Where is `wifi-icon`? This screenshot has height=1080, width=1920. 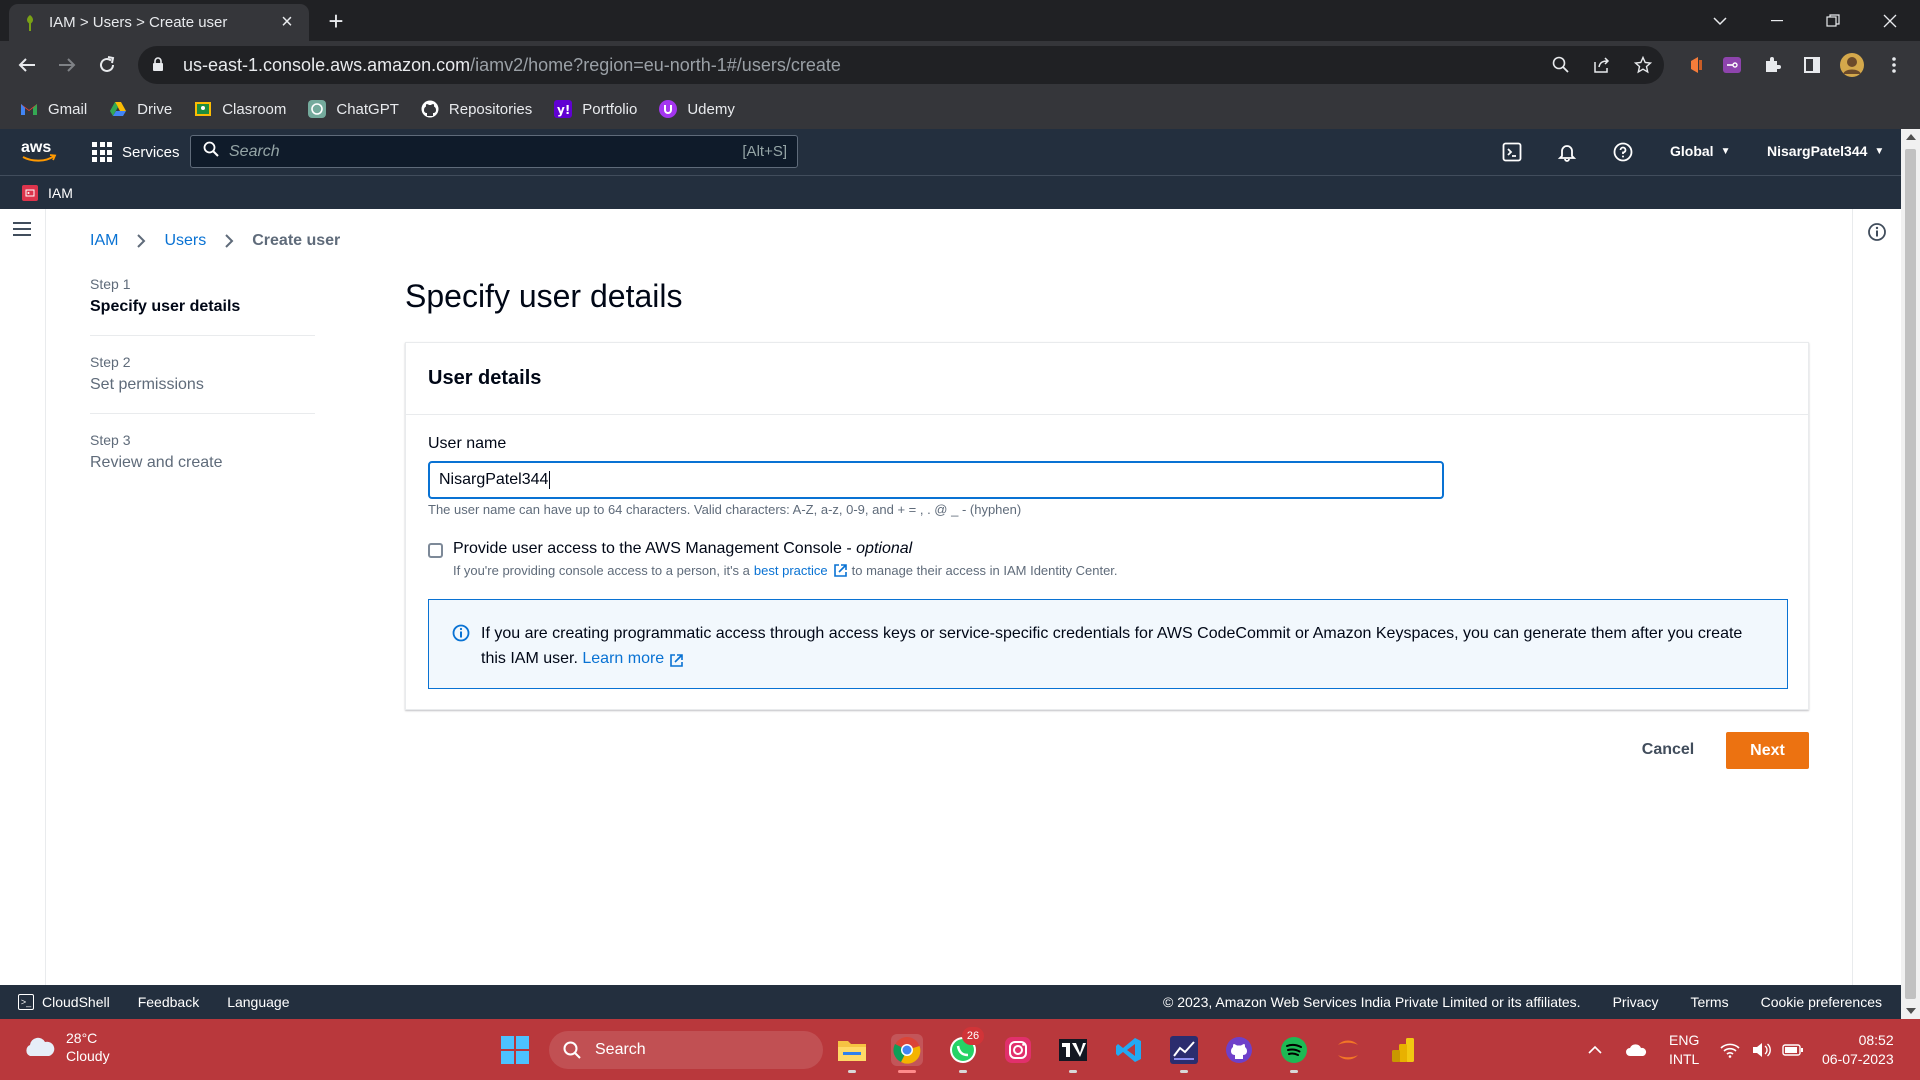
wifi-icon is located at coordinates (1730, 1049).